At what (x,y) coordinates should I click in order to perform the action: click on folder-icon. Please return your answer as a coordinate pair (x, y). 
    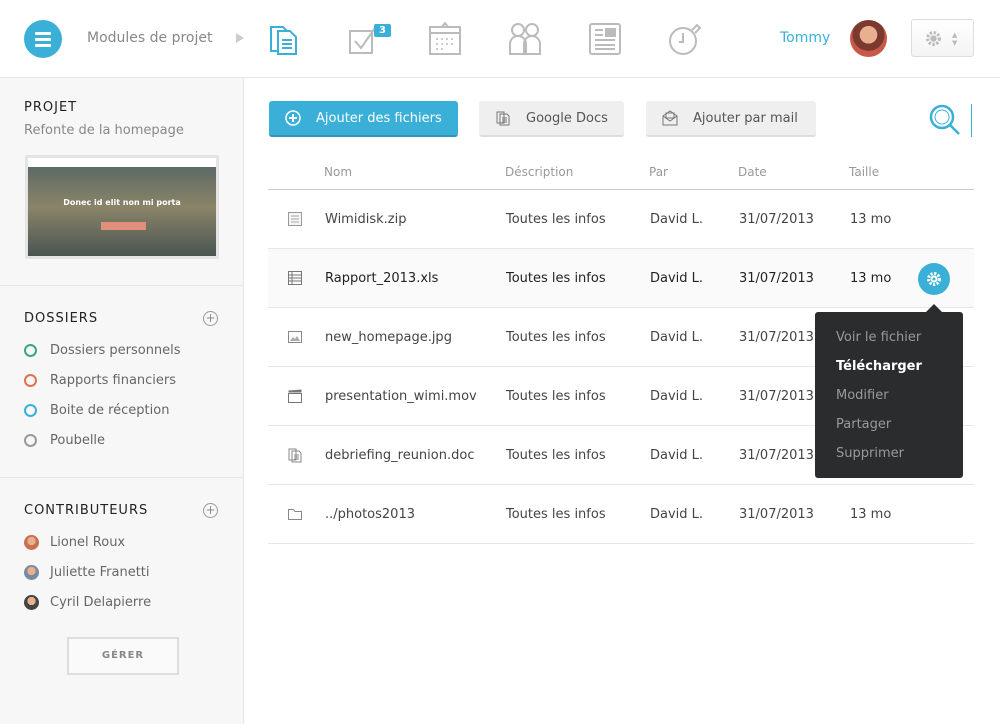
    Looking at the image, I should click on (295, 514).